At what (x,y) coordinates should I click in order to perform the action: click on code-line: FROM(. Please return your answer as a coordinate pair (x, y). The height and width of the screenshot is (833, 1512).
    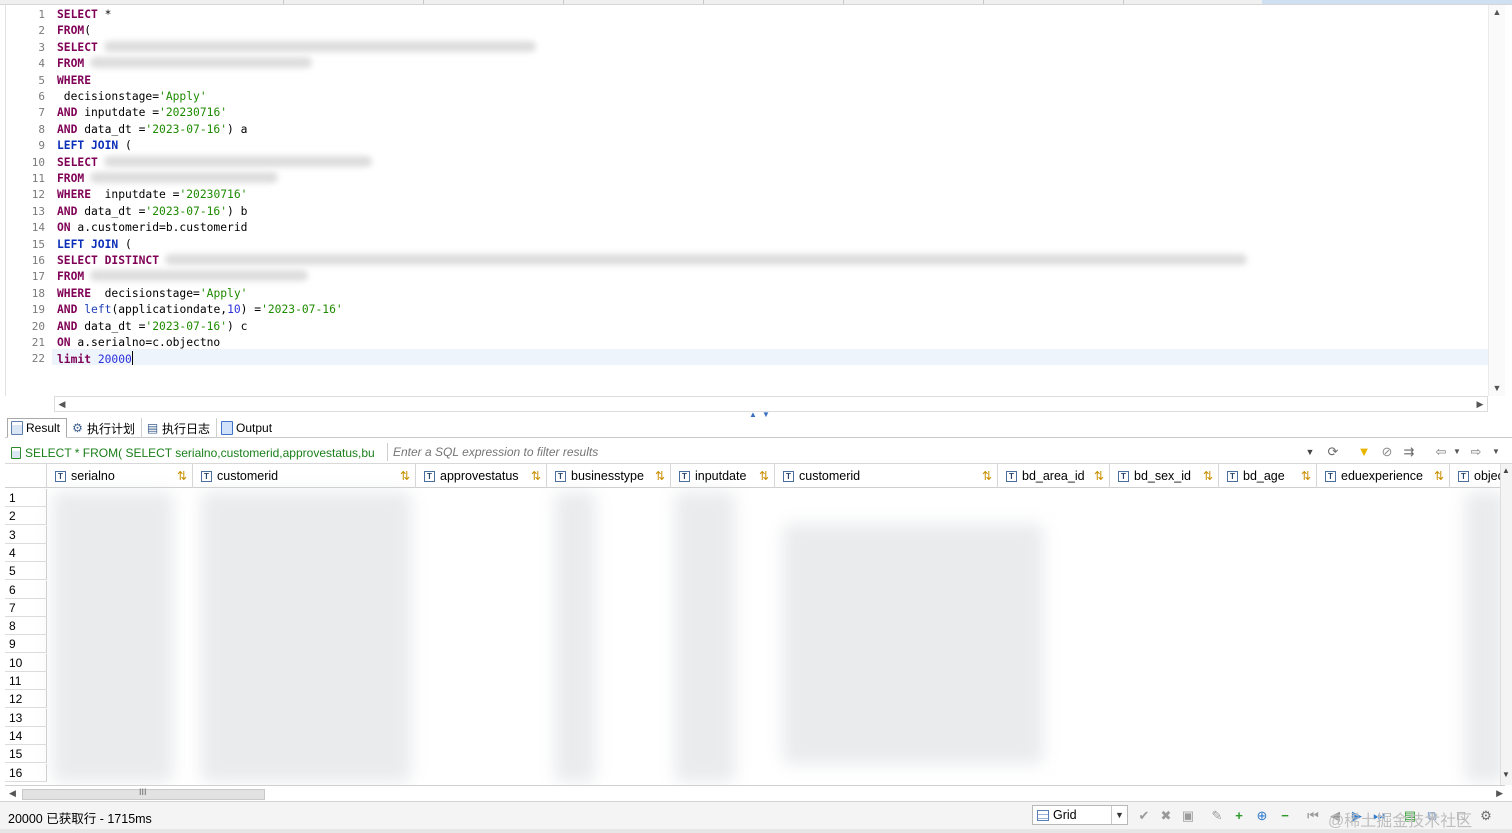
    Looking at the image, I should click on (74, 31).